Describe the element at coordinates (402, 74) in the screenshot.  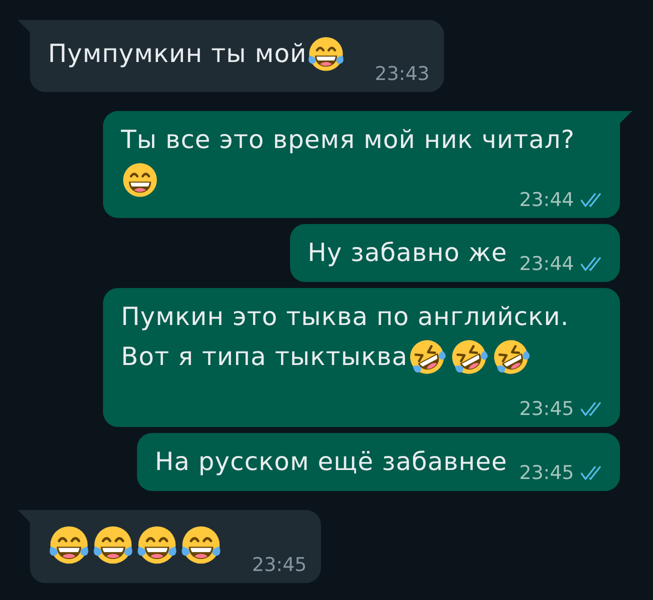
I see `message-time: 23:43` at that location.